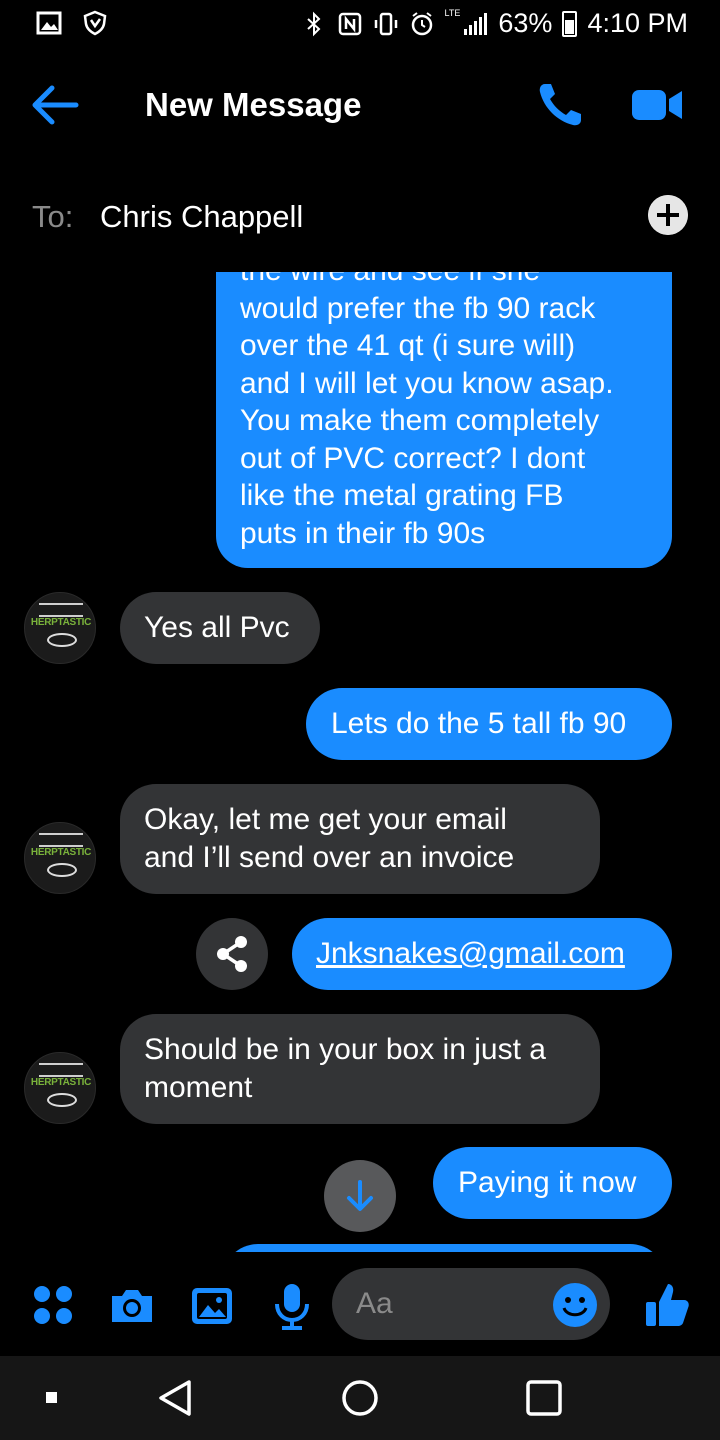  What do you see at coordinates (360, 1306) in the screenshot?
I see `composer-bar` at bounding box center [360, 1306].